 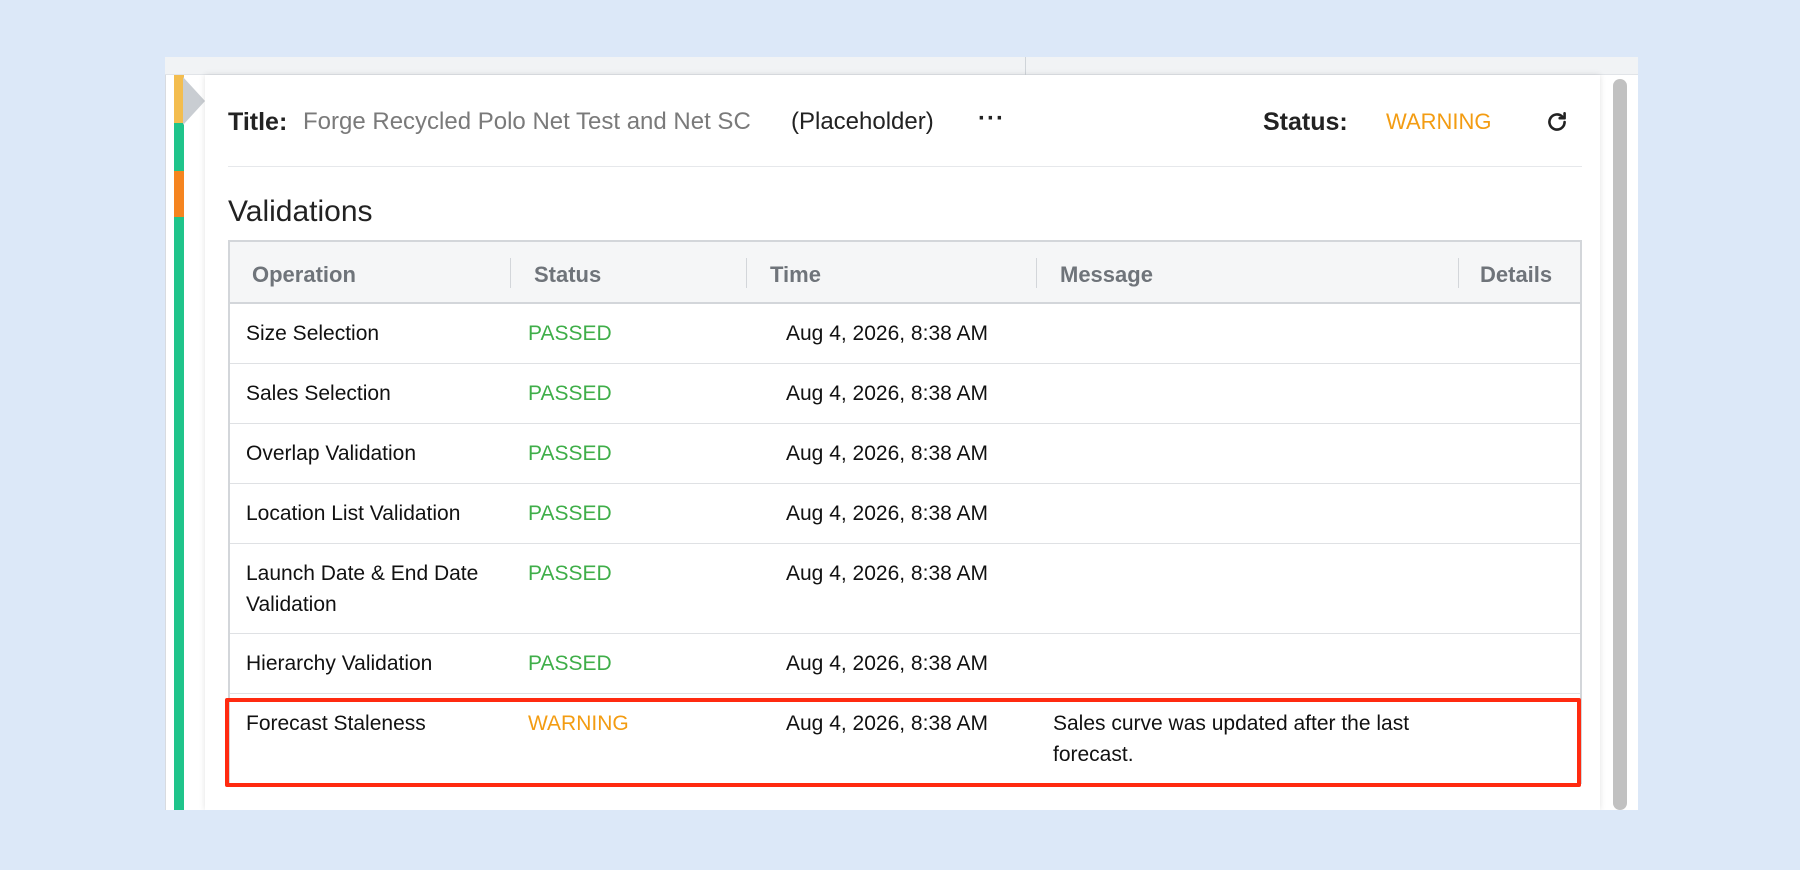 I want to click on table-header: Operation Status Time Message Details, so click(x=905, y=273).